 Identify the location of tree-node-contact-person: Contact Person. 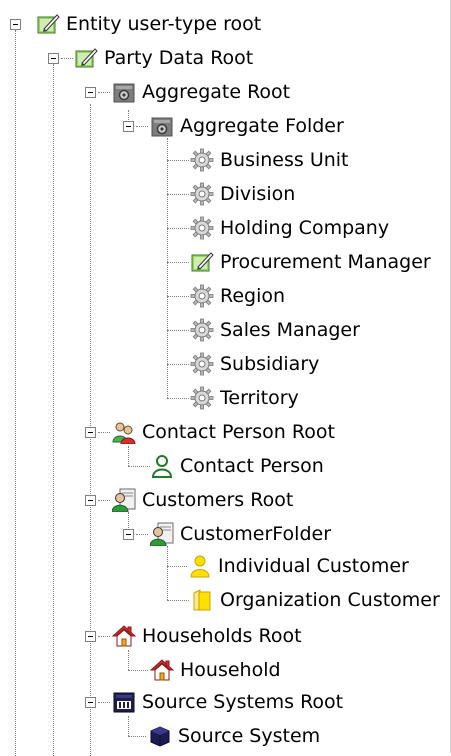
(237, 466).